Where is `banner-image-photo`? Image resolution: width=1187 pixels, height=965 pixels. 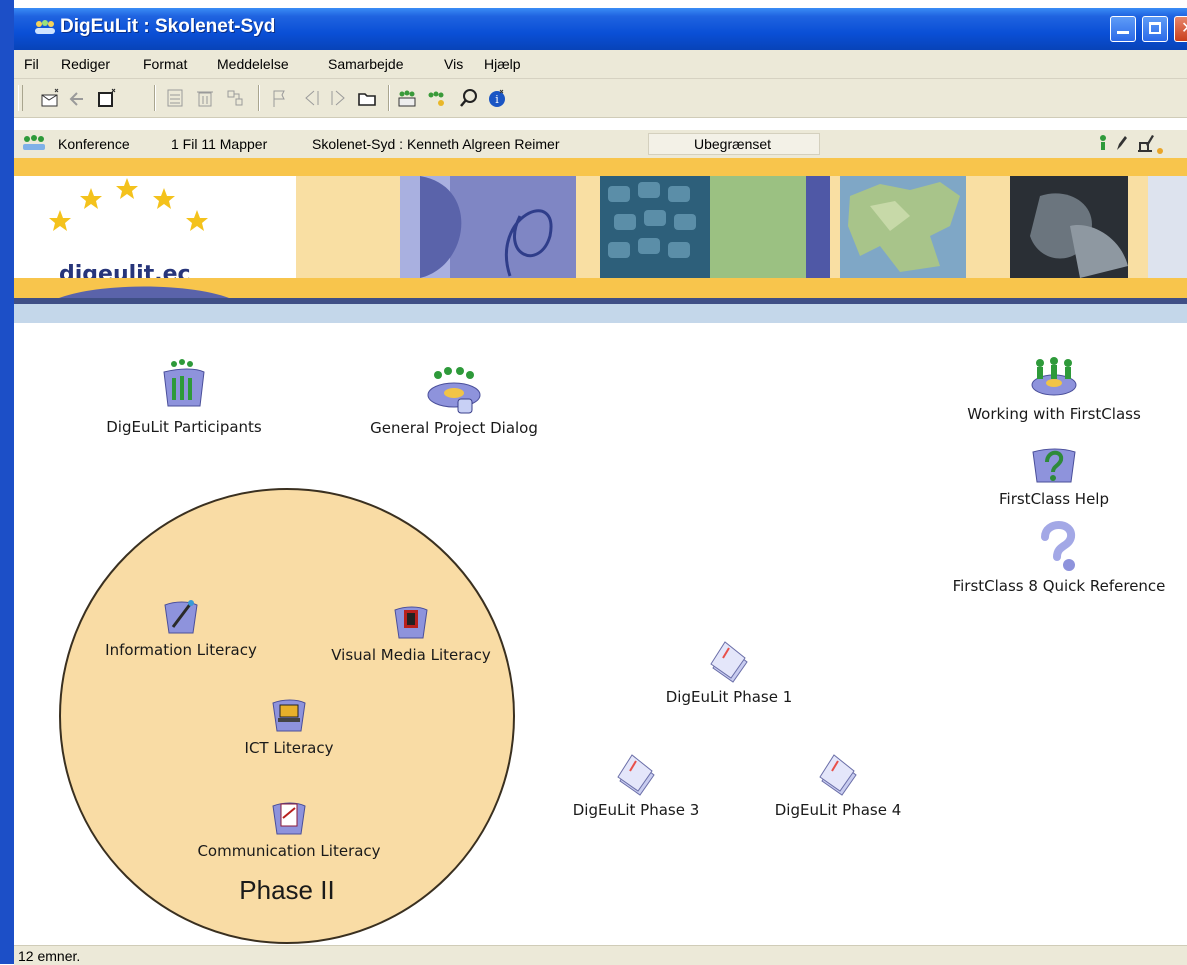 banner-image-photo is located at coordinates (1069, 227).